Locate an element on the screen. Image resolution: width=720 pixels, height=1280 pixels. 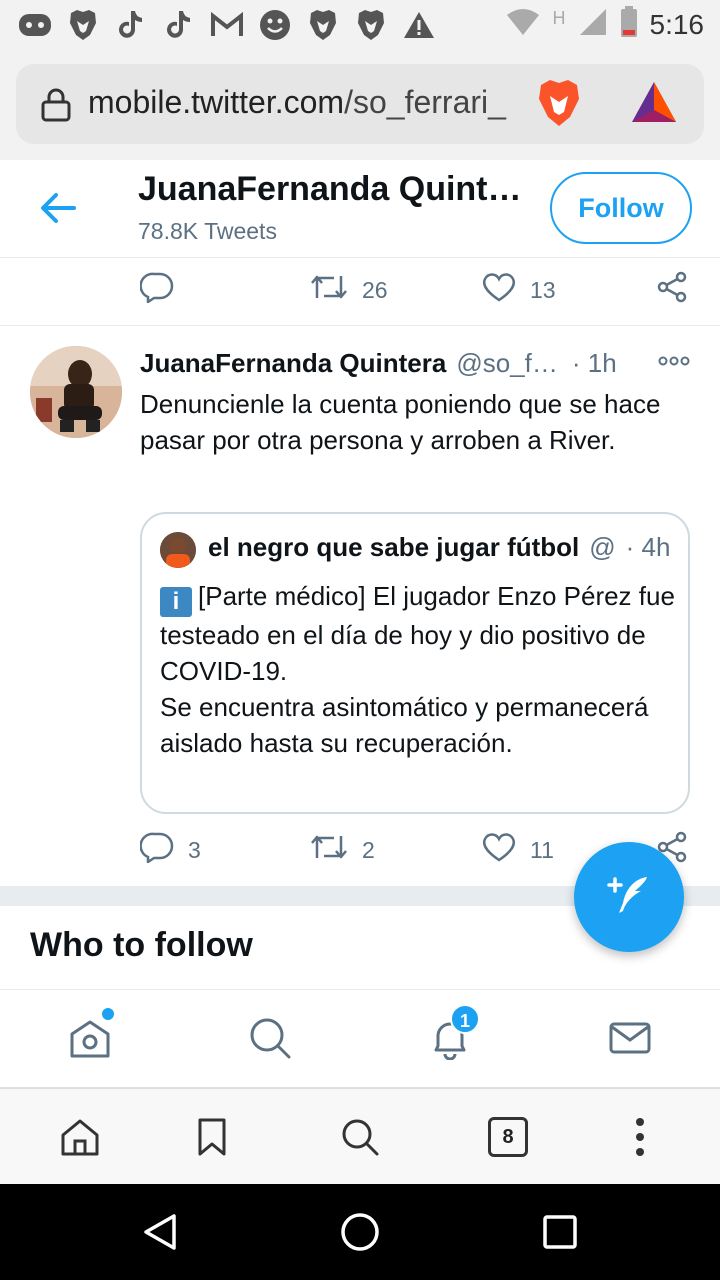
search-tab is located at coordinates (270, 1040).